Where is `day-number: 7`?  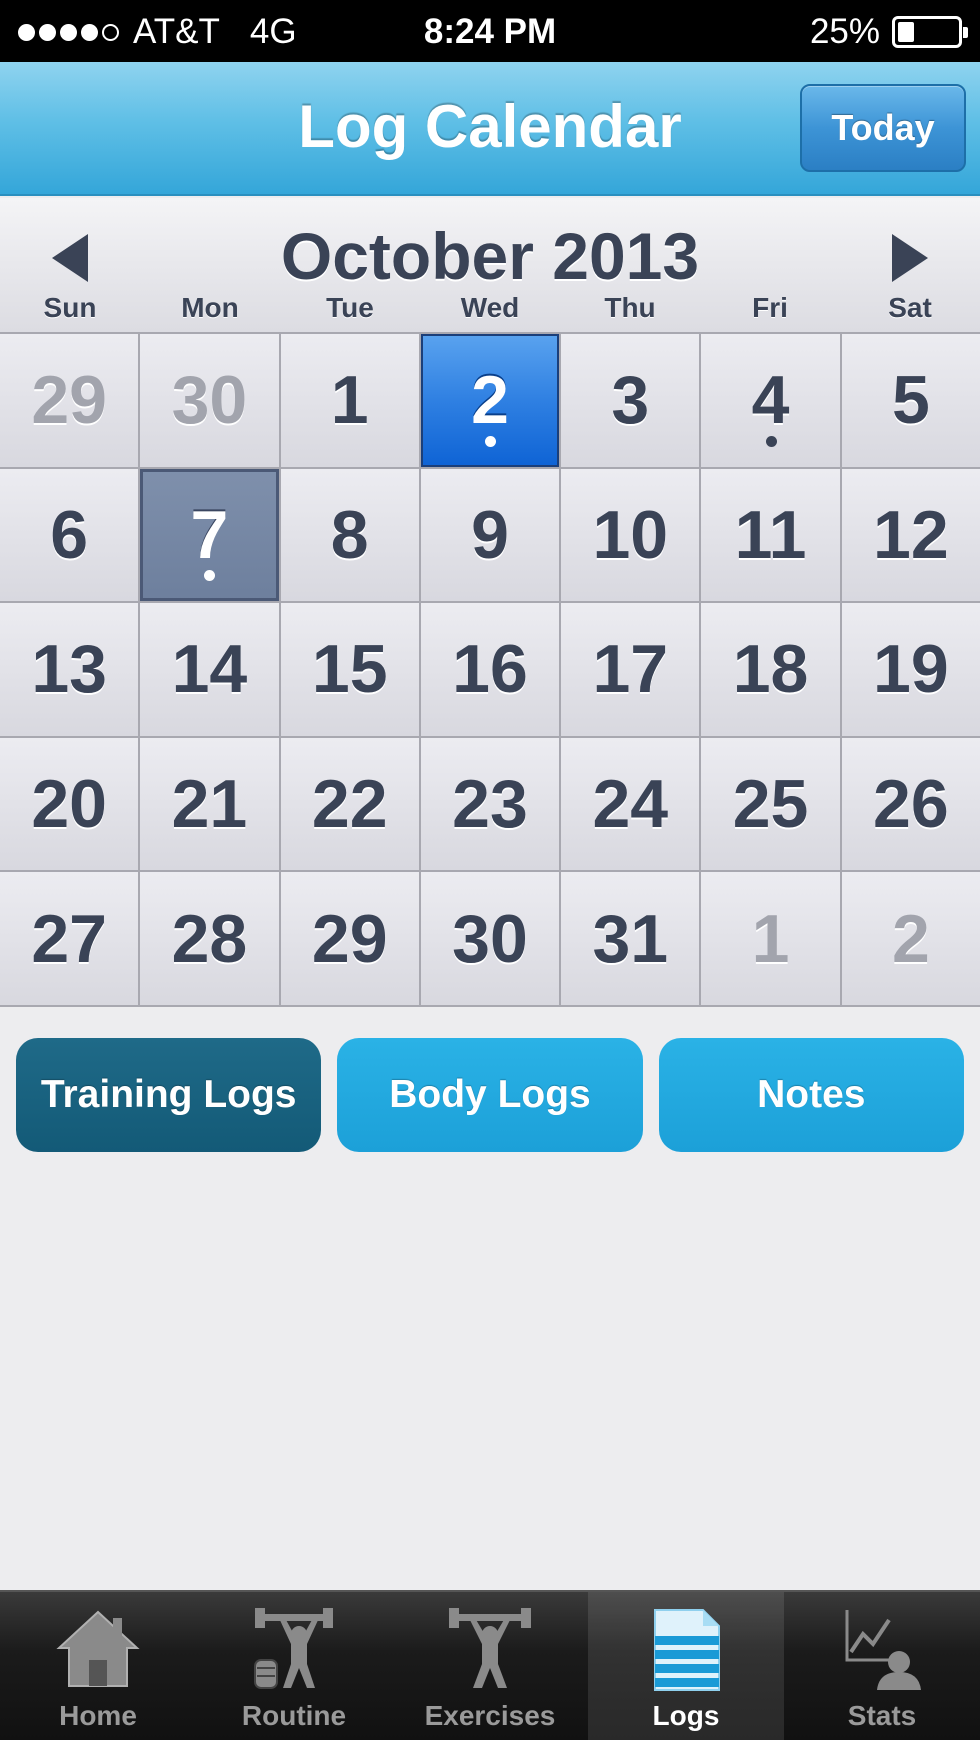
day-number: 7 is located at coordinates (209, 534).